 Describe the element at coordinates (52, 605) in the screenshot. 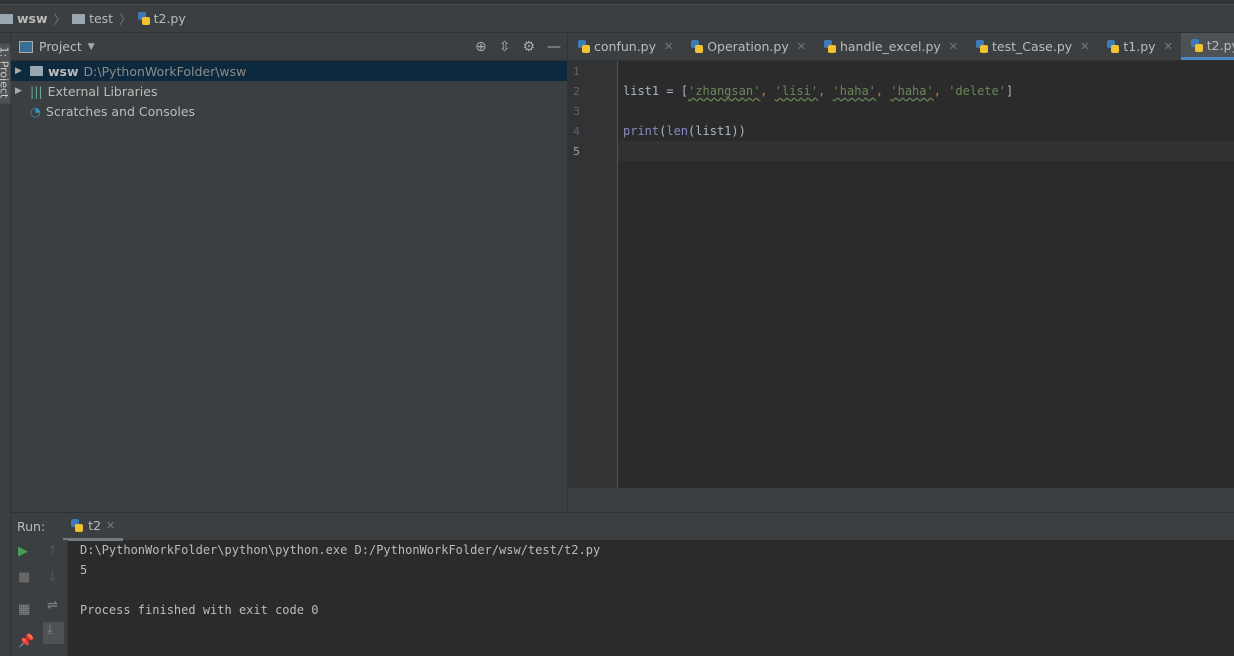

I see `soft-wrap-icon: ⇌` at that location.